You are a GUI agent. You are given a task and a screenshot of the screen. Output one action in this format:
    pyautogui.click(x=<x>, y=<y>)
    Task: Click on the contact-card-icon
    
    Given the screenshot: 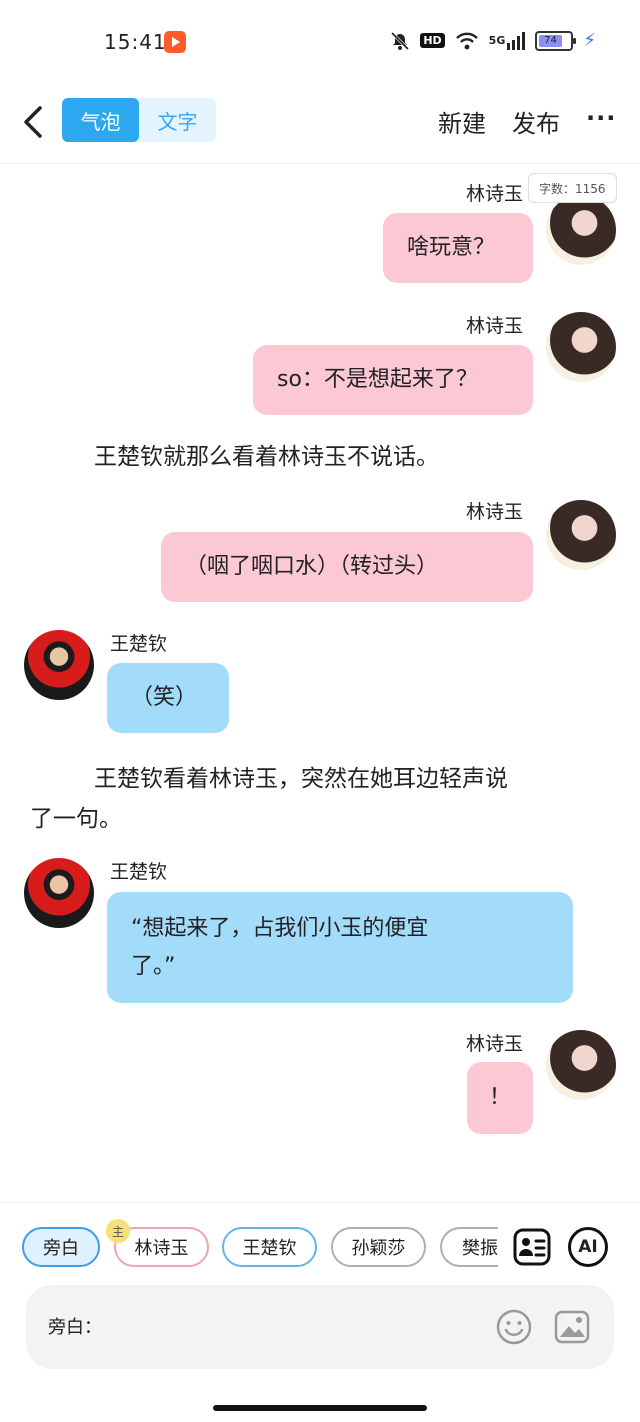 What is the action you would take?
    pyautogui.click(x=532, y=1247)
    